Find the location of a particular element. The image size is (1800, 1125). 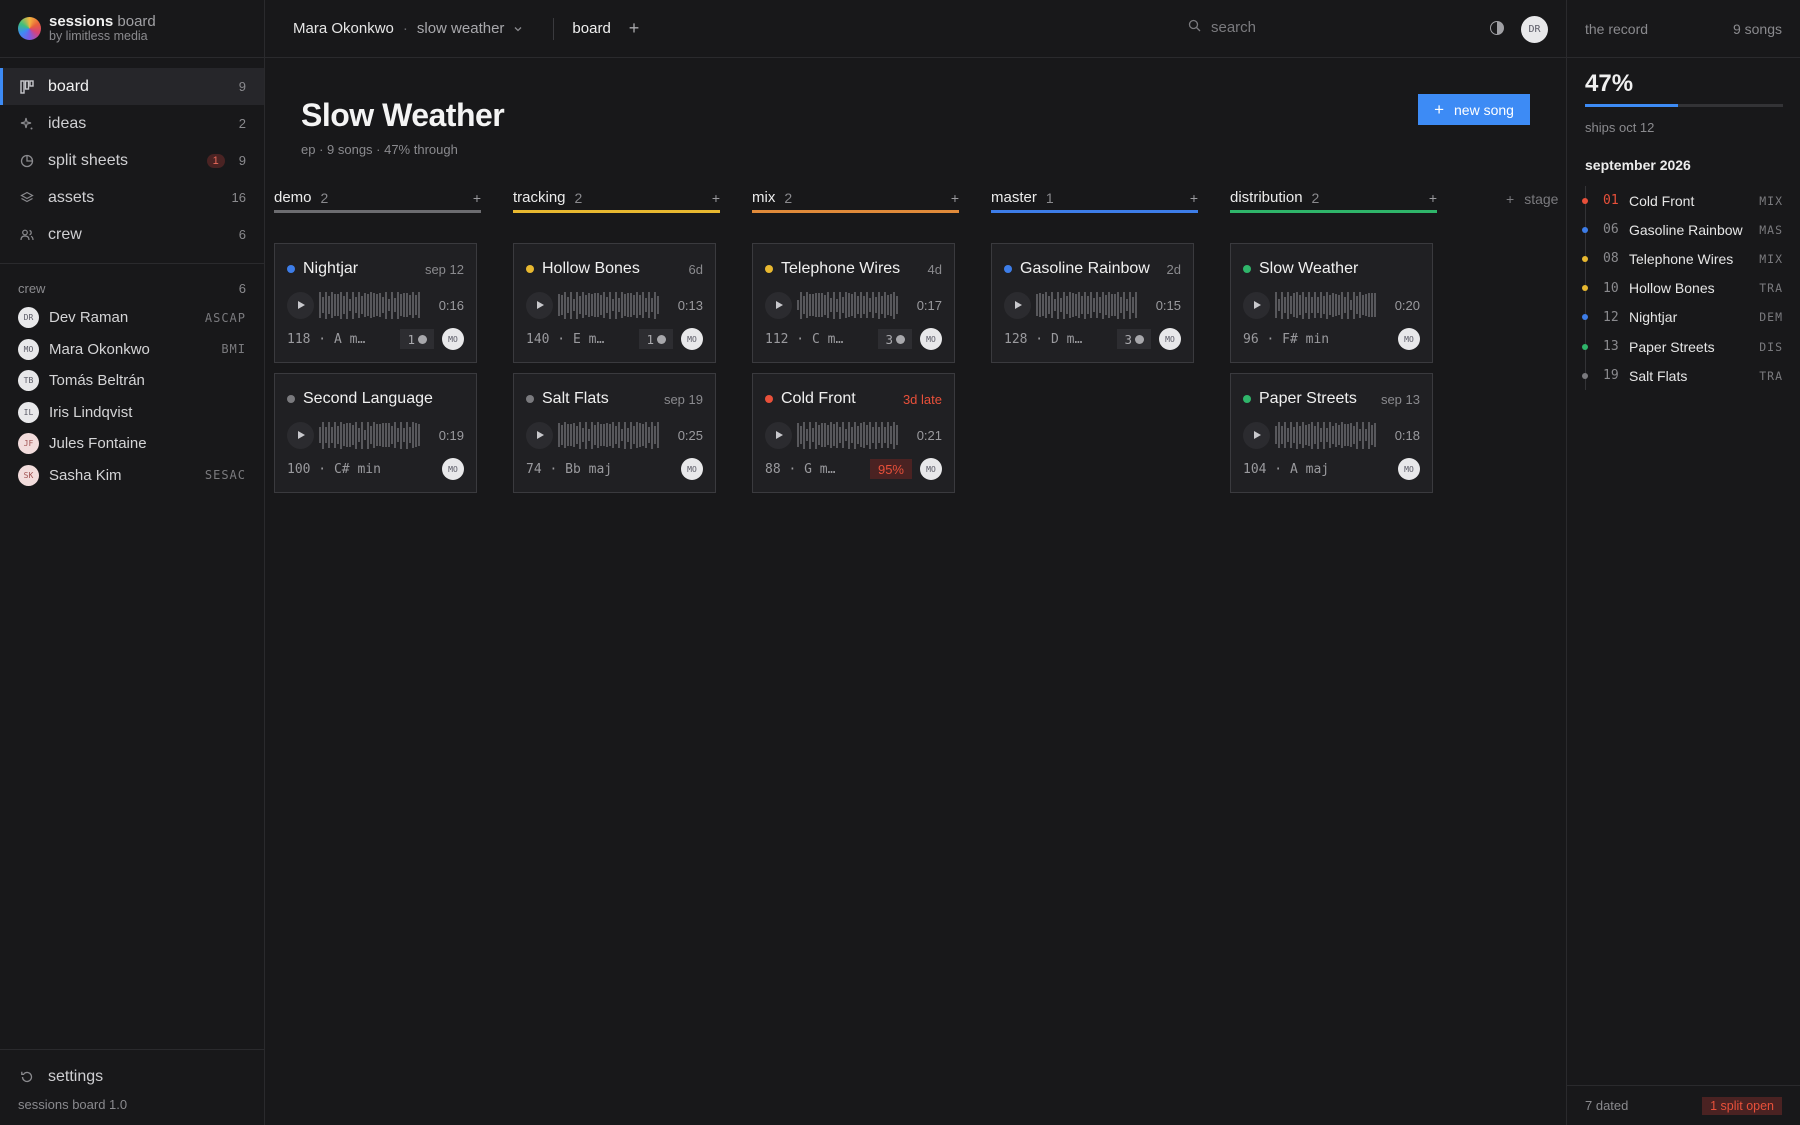

crew-member: MO Mara Okonkwo BMI is located at coordinates (132, 350).